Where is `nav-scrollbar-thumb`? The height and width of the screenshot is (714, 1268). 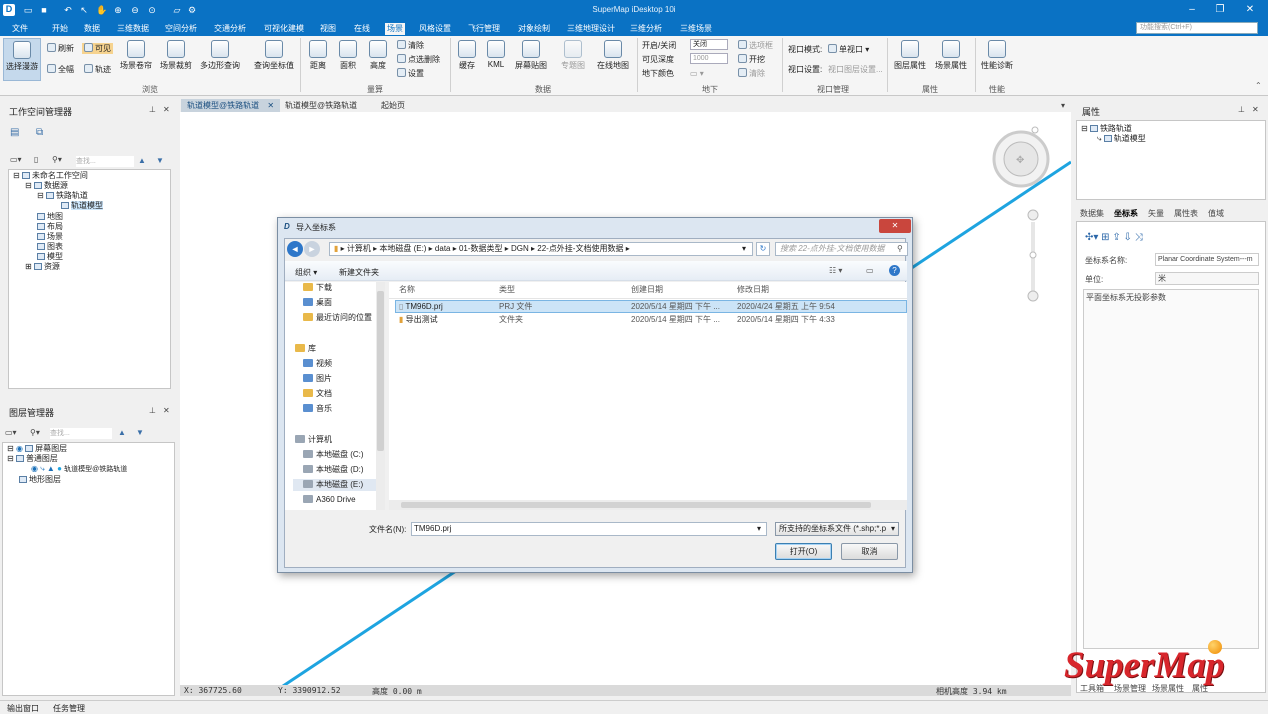 nav-scrollbar-thumb is located at coordinates (380, 371).